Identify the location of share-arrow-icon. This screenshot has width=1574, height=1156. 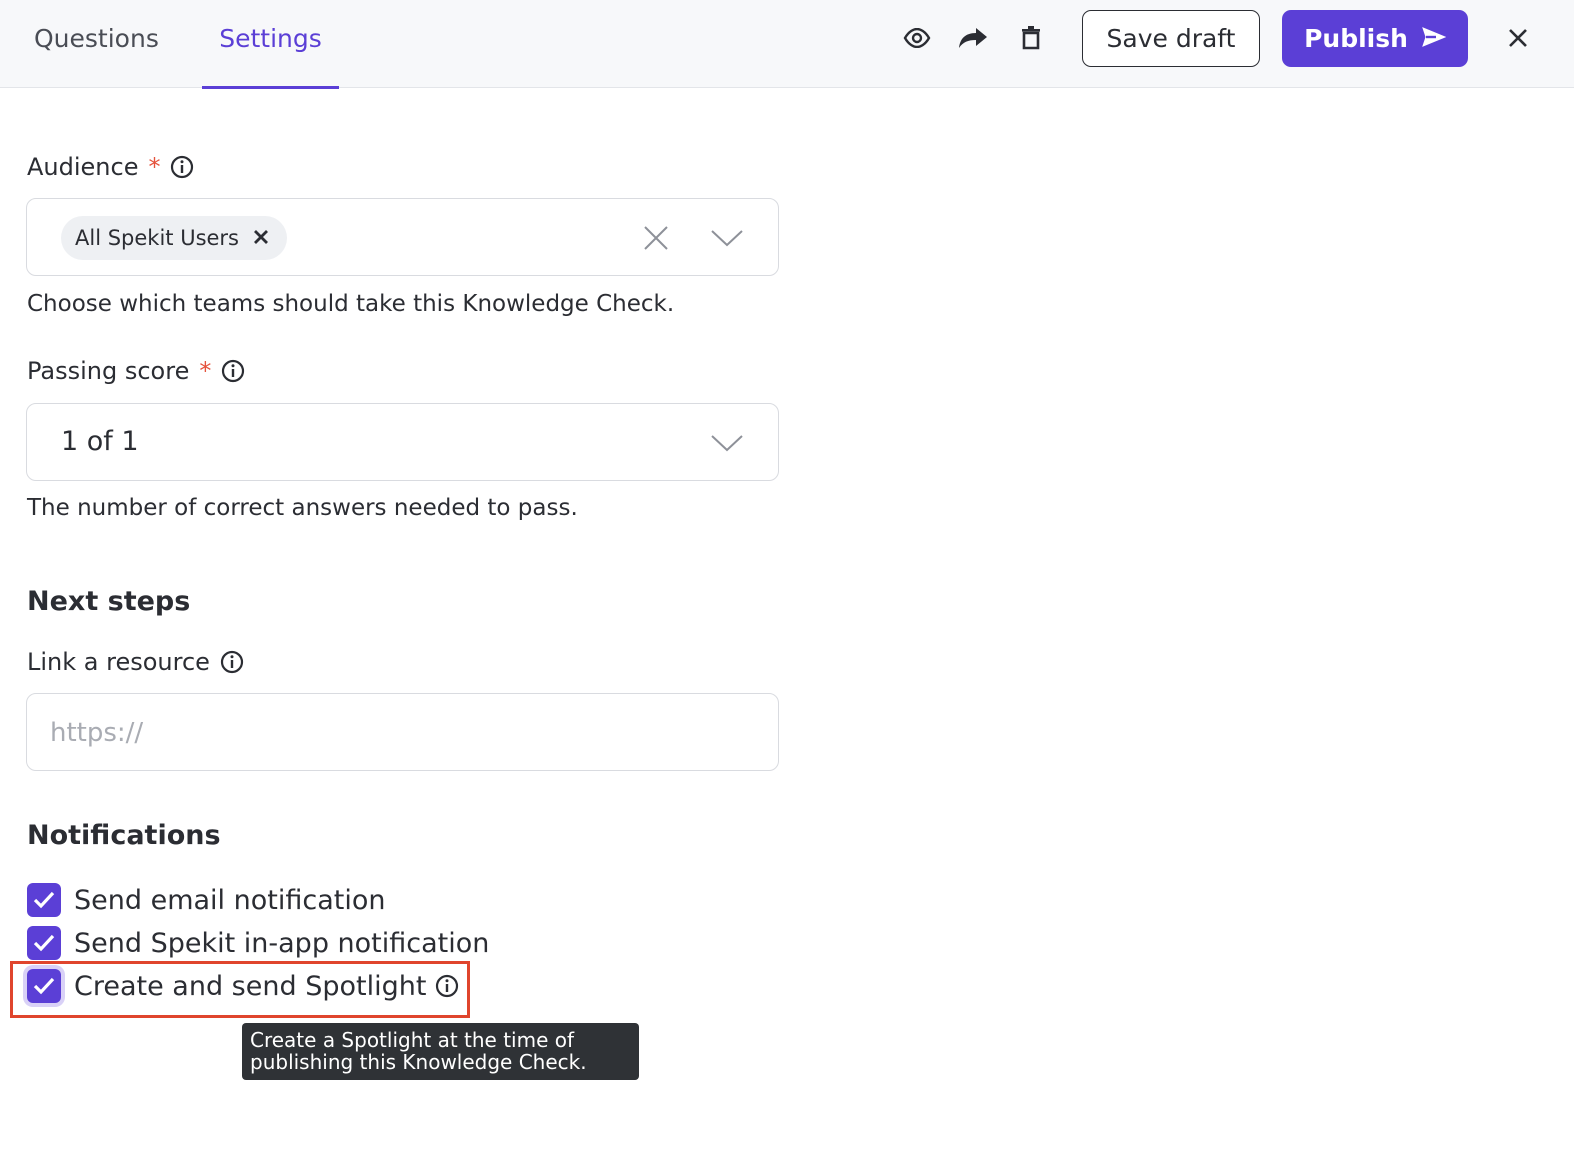
(973, 38).